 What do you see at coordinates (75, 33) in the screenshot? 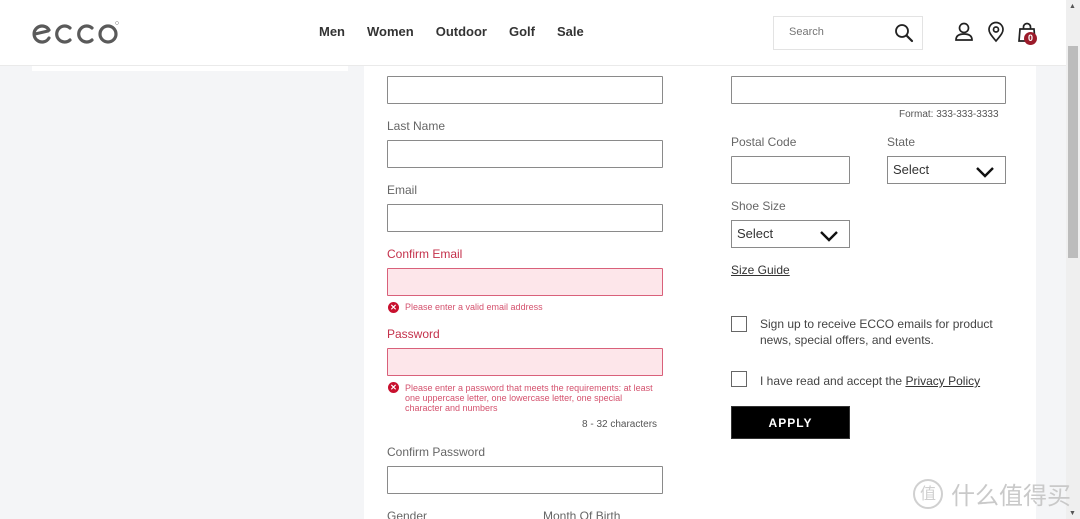
I see `ecco-logo` at bounding box center [75, 33].